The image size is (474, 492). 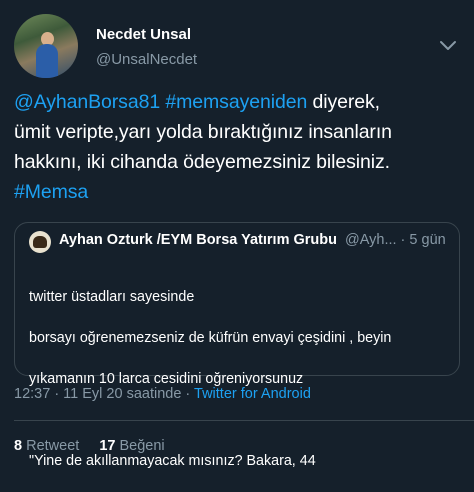 I want to click on author-handle: @UnsalNecdet, so click(x=146, y=59).